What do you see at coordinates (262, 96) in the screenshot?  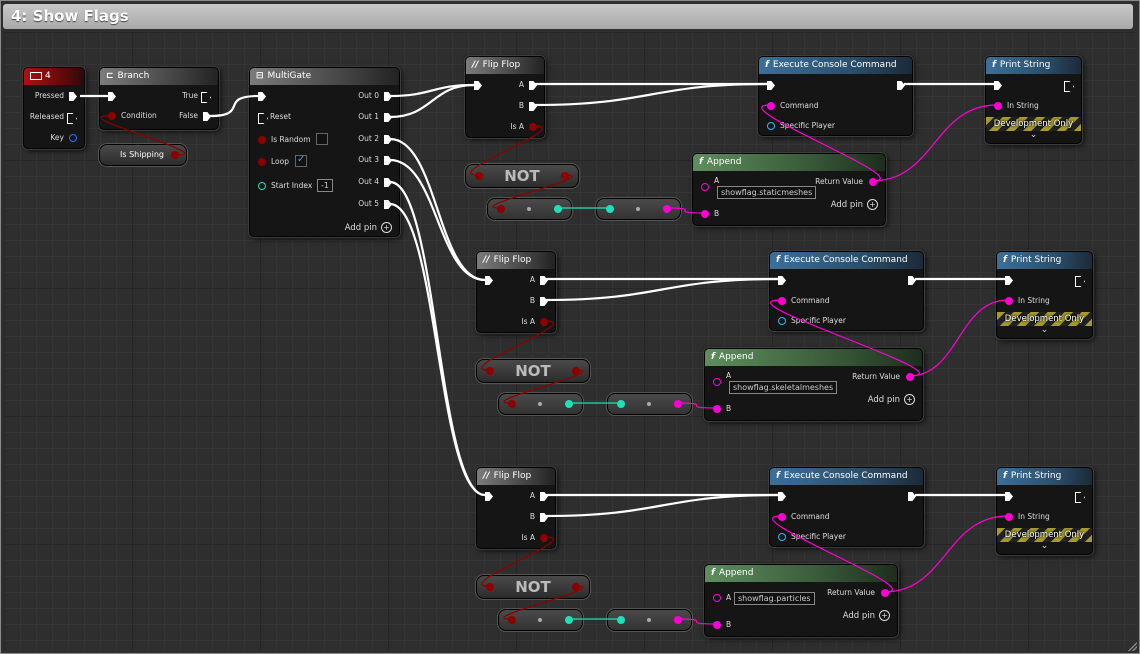 I see `multigate-exec-in-pin` at bounding box center [262, 96].